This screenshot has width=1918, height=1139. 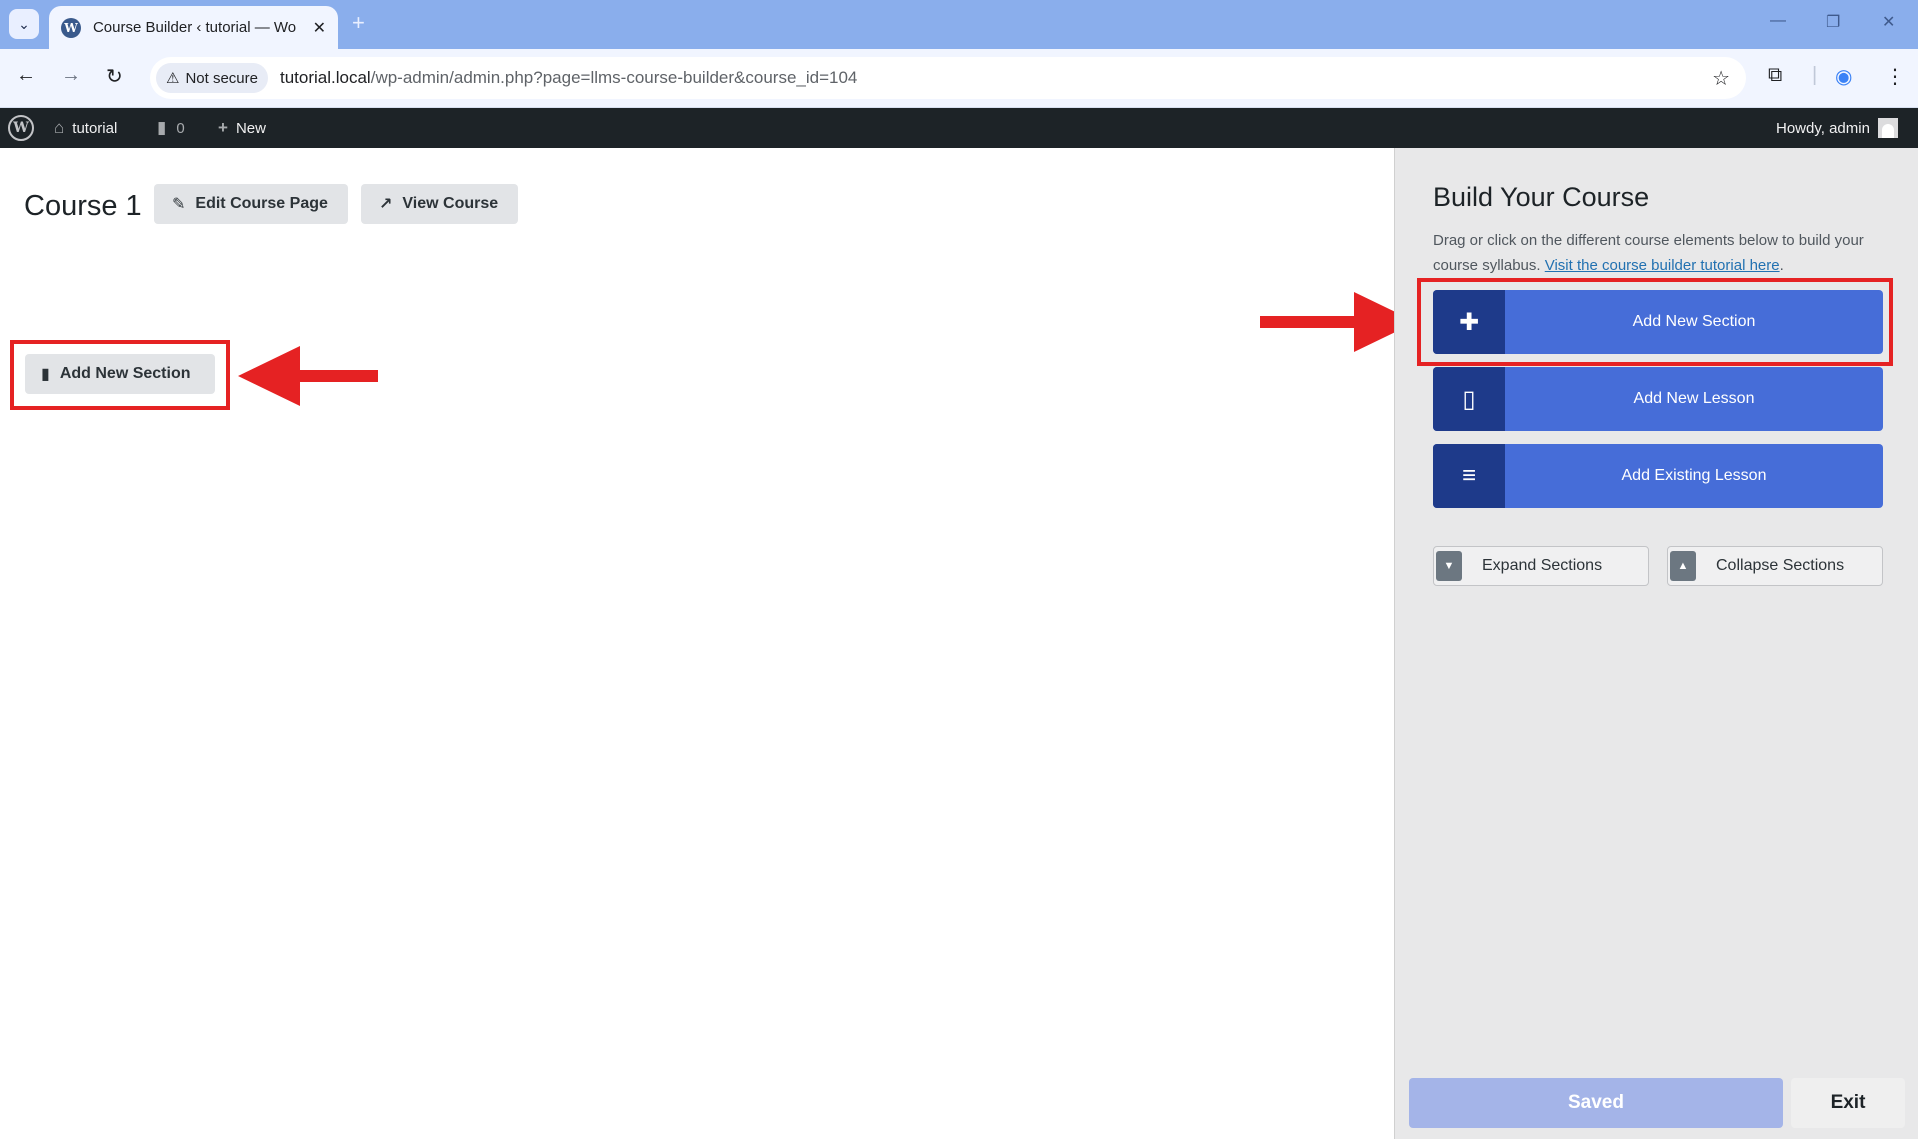 What do you see at coordinates (59, 127) in the screenshot?
I see `home-icon: ⌂` at bounding box center [59, 127].